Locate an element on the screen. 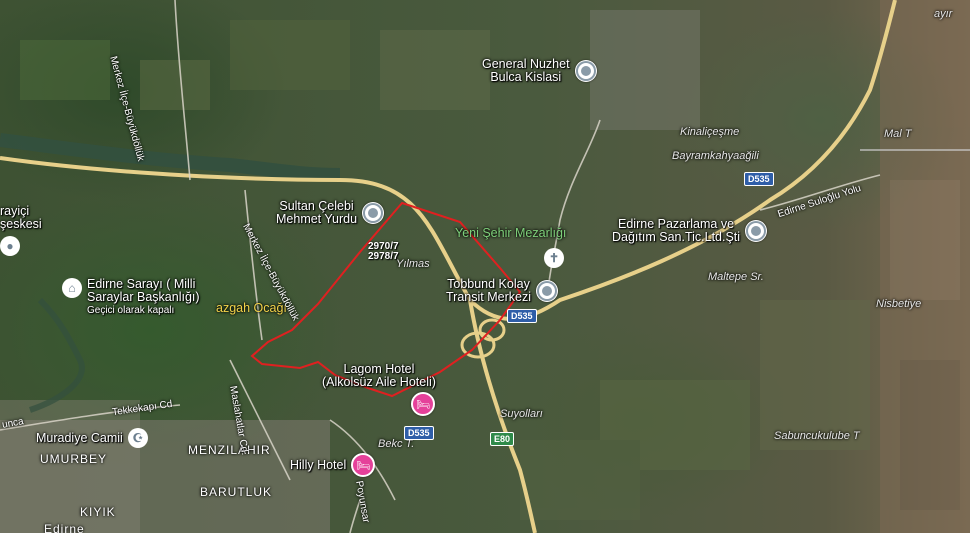  district-label: Edirne is located at coordinates (64, 527).